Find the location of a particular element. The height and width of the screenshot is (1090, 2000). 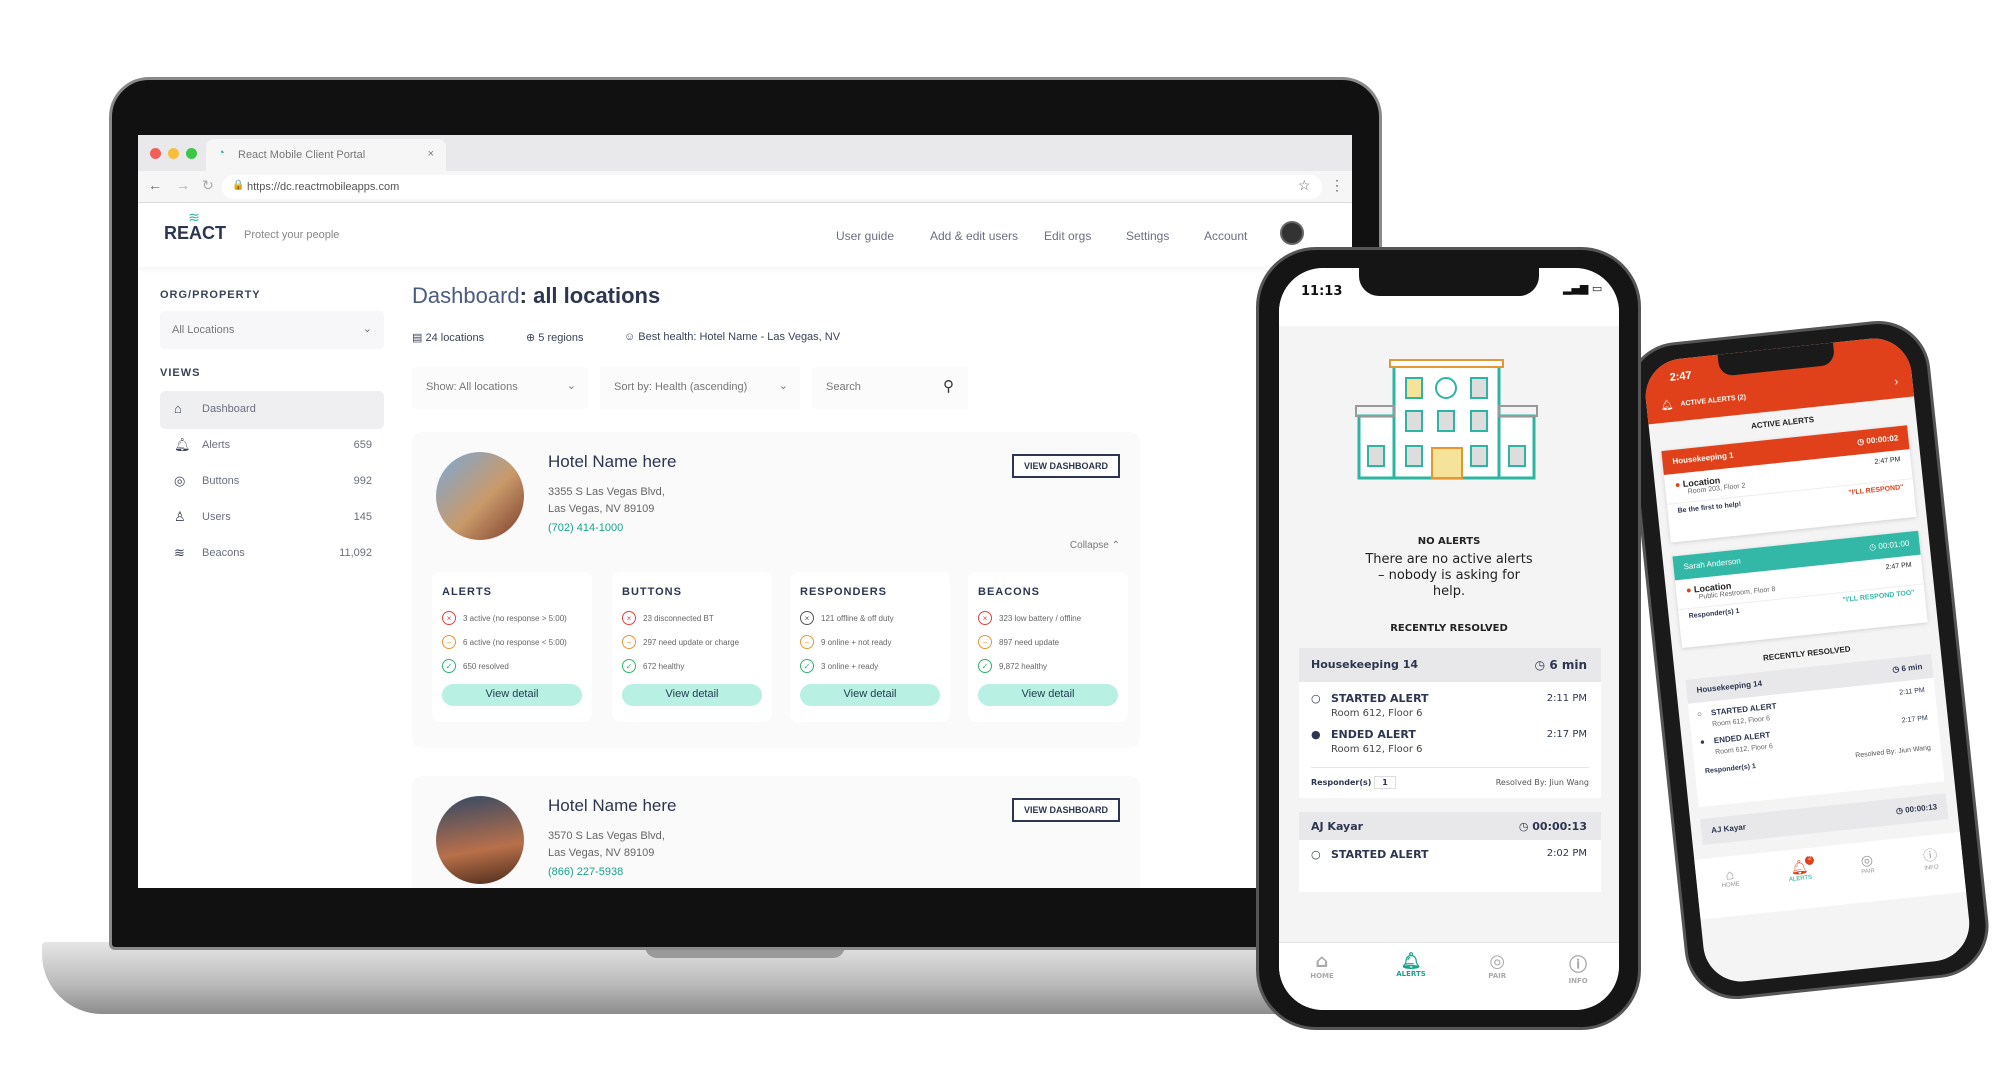

minimize-dot is located at coordinates (173, 153).